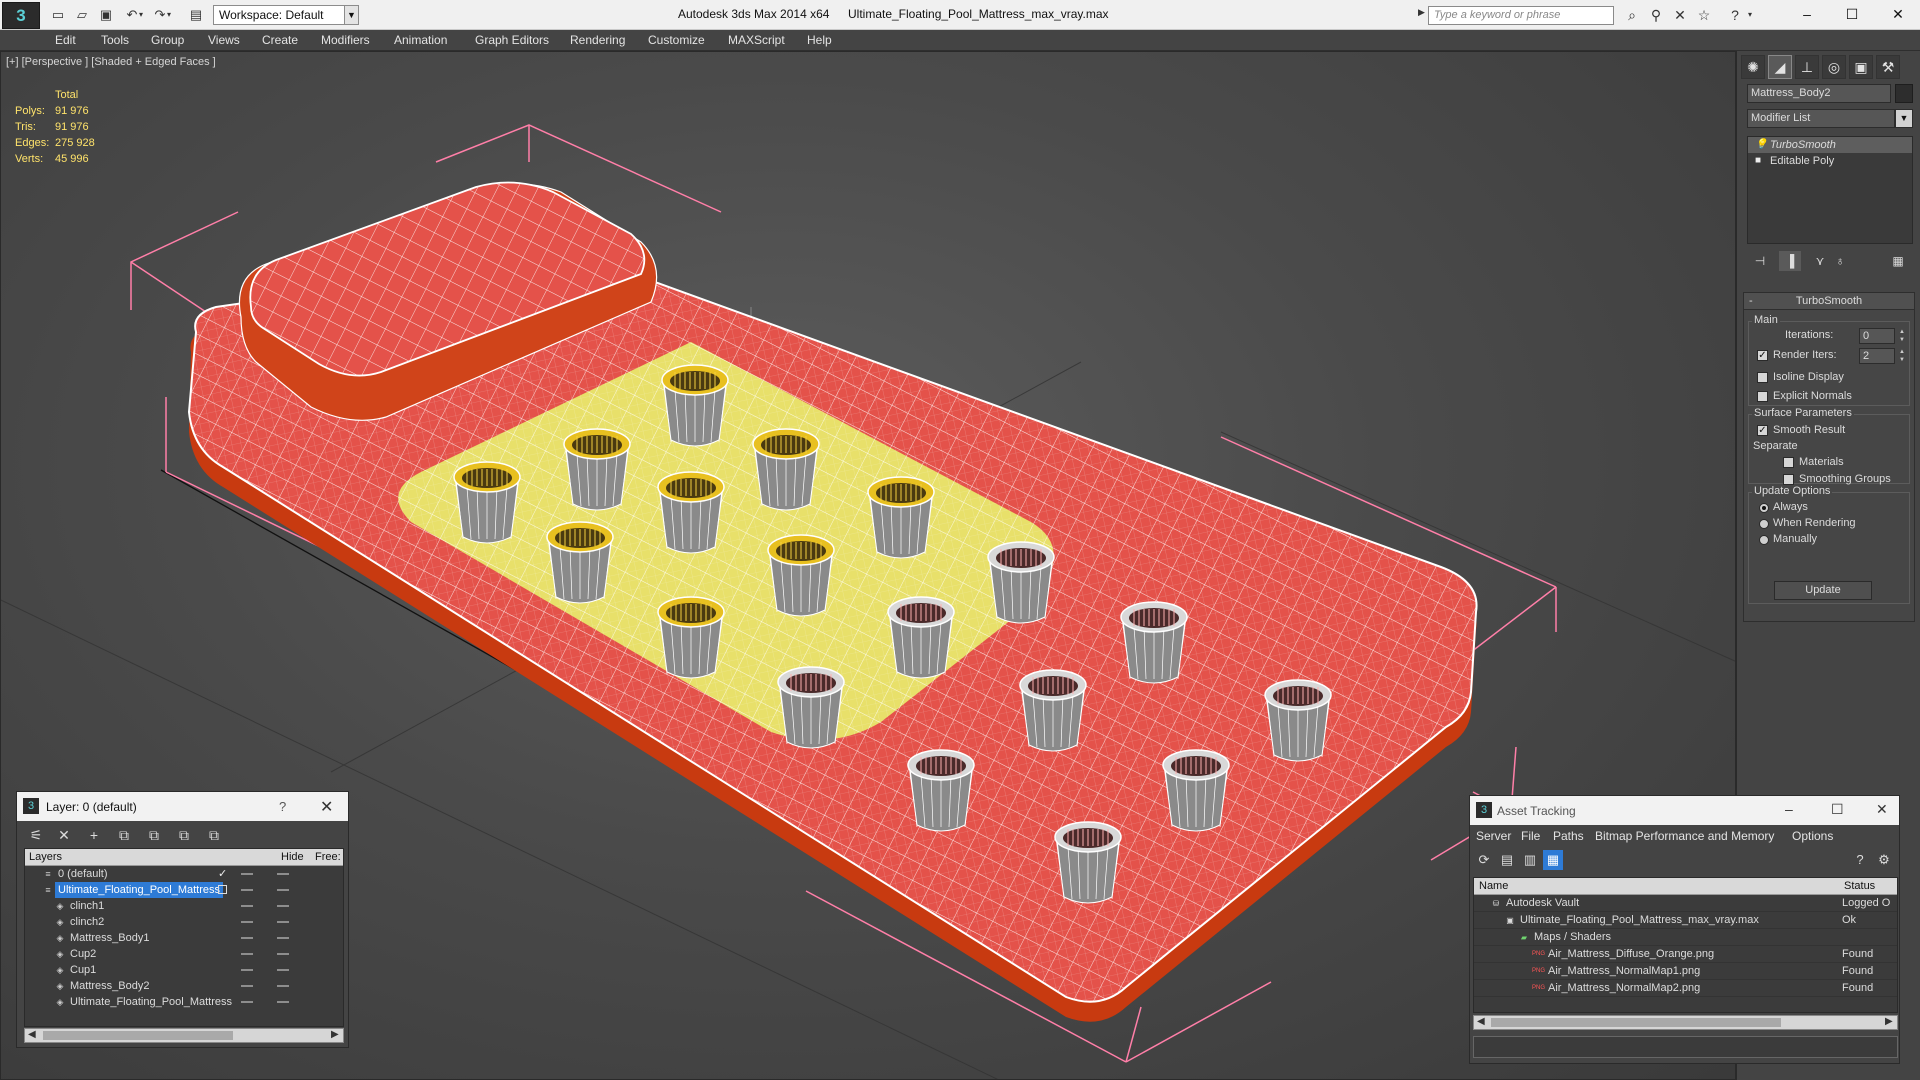 The width and height of the screenshot is (1920, 1080). Describe the element at coordinates (154, 835) in the screenshot. I see `select-layer-icon: ⧉` at that location.